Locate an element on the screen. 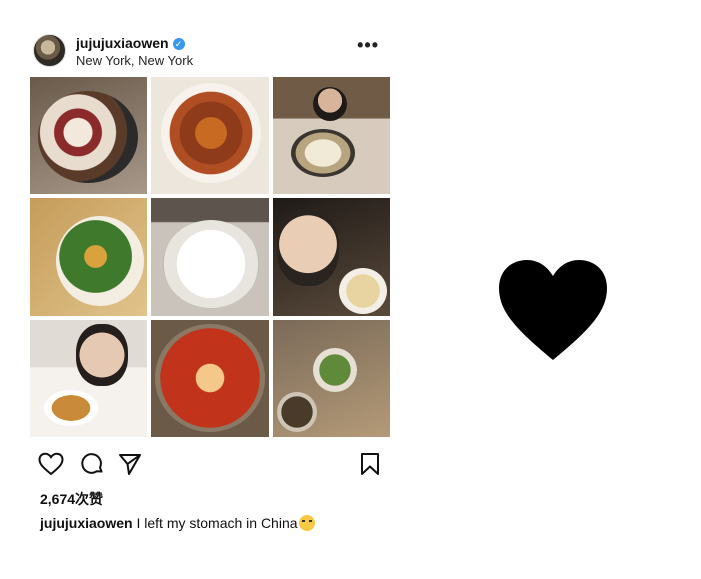 The width and height of the screenshot is (701, 579). photo-spicy-hot-pot is located at coordinates (210, 378).